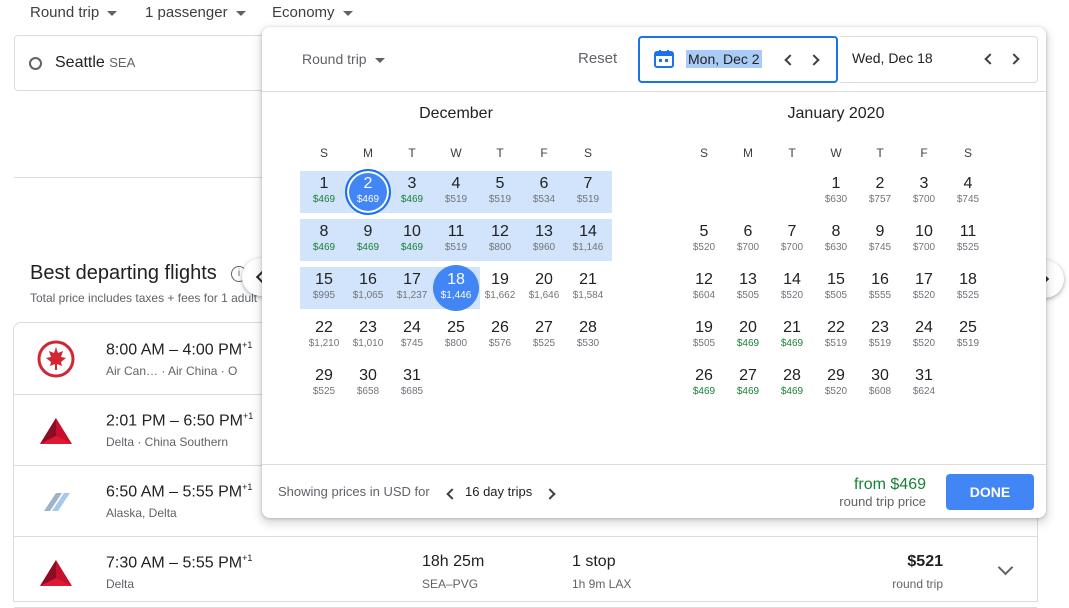  I want to click on calendar-day: 15 $995, so click(324, 287).